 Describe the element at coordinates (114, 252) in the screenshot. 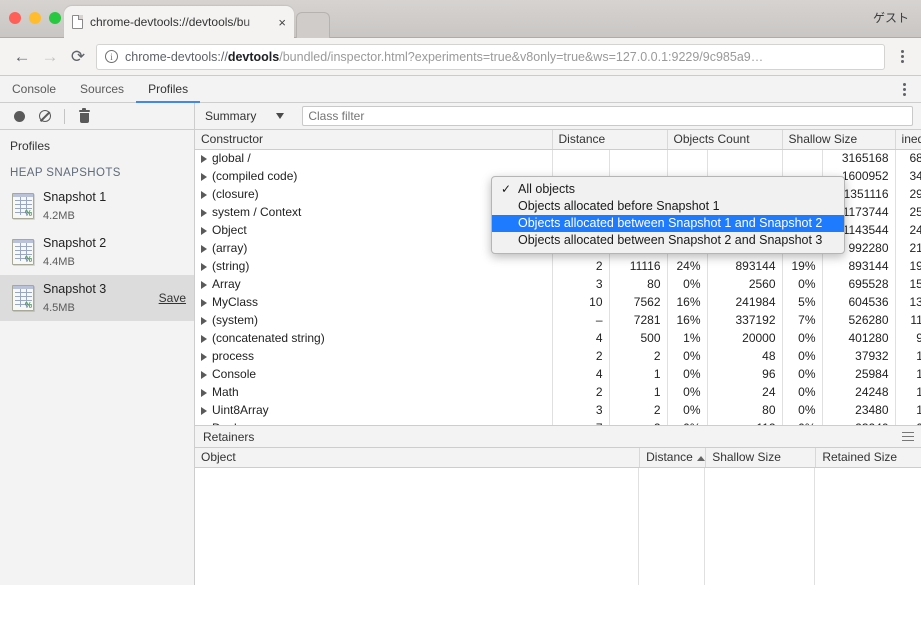

I see `snapshot-text-2: Snapshot 2 4.4MB` at that location.